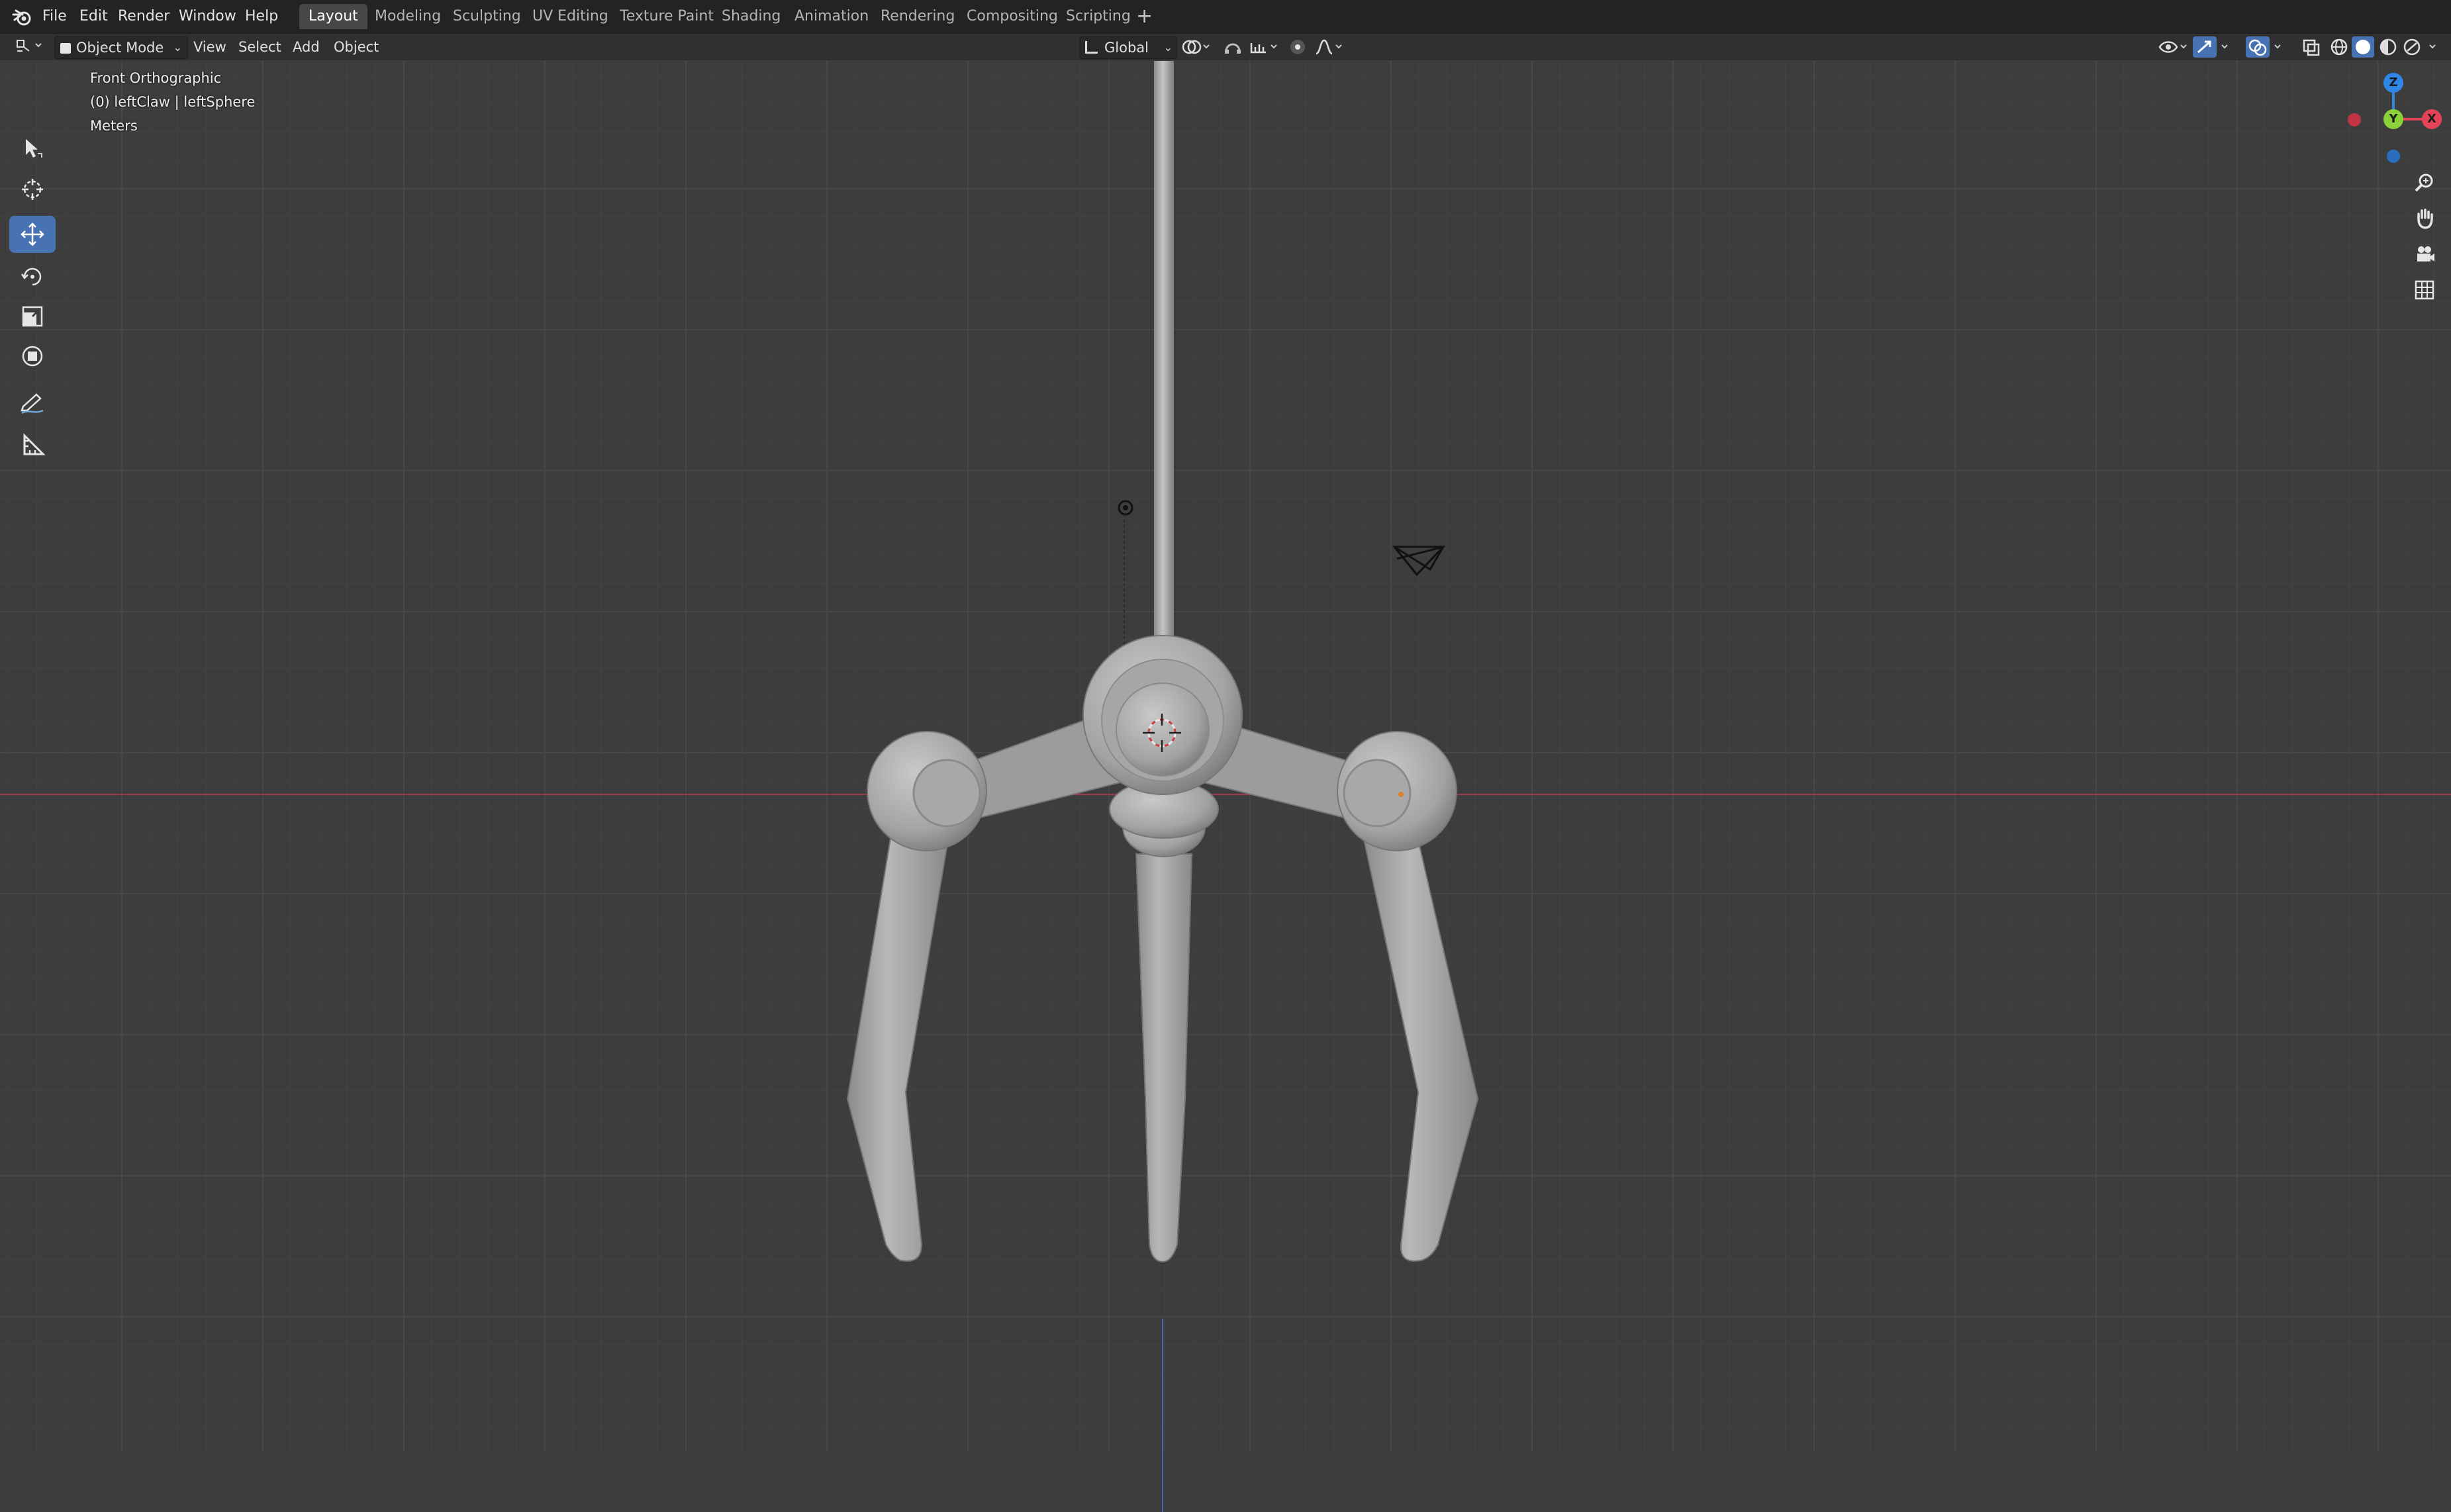 The image size is (2451, 1512). What do you see at coordinates (1265, 47) in the screenshot?
I see `snap-target-icon` at bounding box center [1265, 47].